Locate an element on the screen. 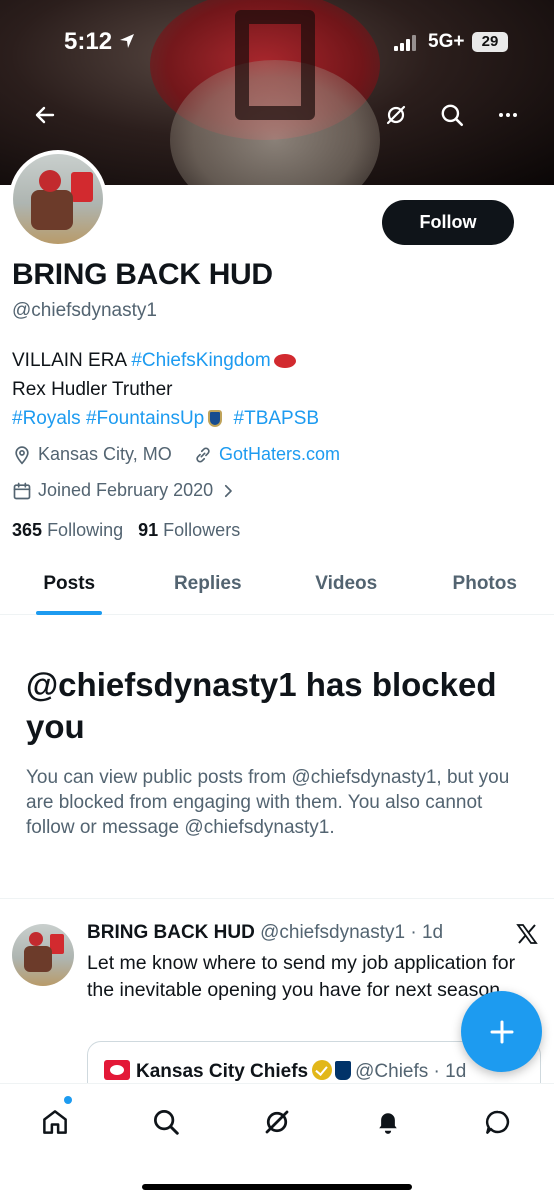 Image resolution: width=554 pixels, height=1200 pixels. tweet-header: BRING BACK HUD @chiefsdynasty1 · 1d is located at coordinates (265, 933).